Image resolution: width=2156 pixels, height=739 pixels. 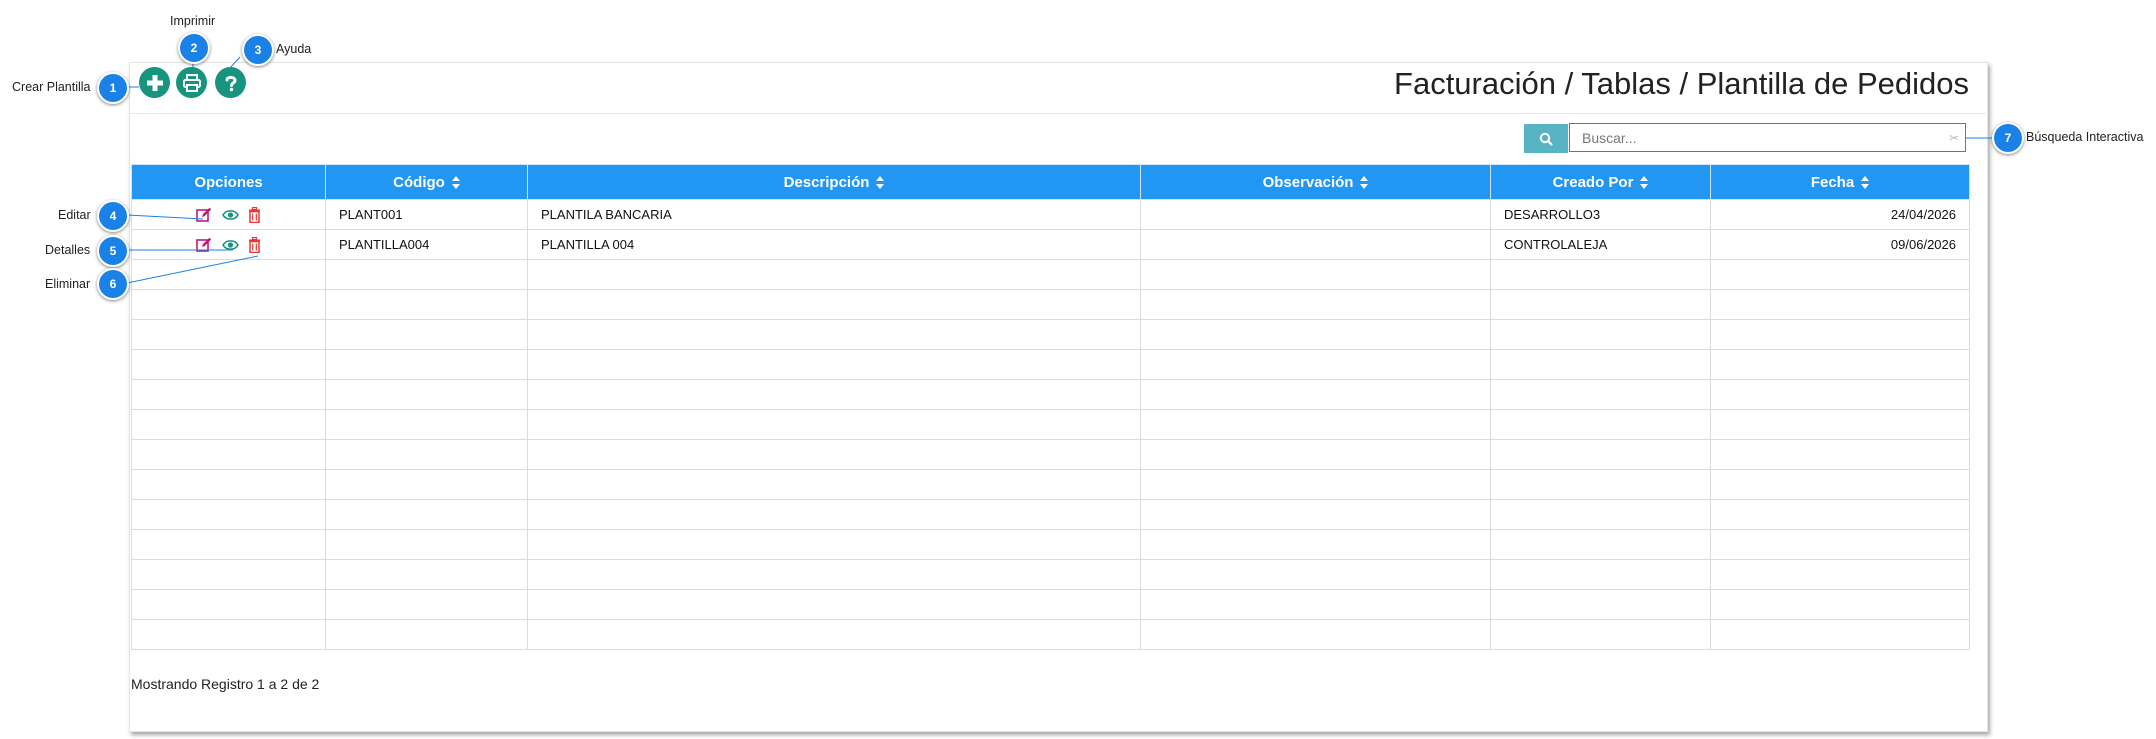 I want to click on print-icon, so click(x=191, y=82).